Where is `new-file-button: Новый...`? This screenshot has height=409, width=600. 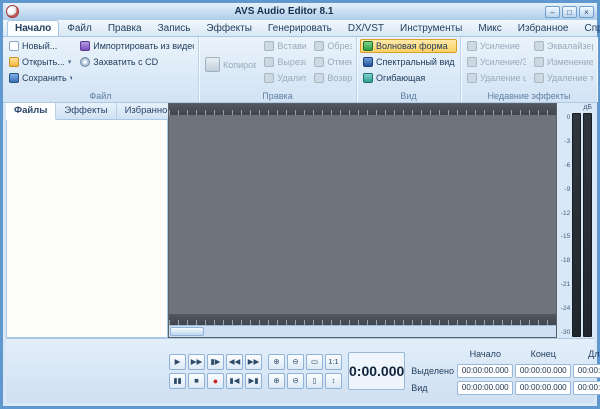
new-file-button: Новый... is located at coordinates (39, 46).